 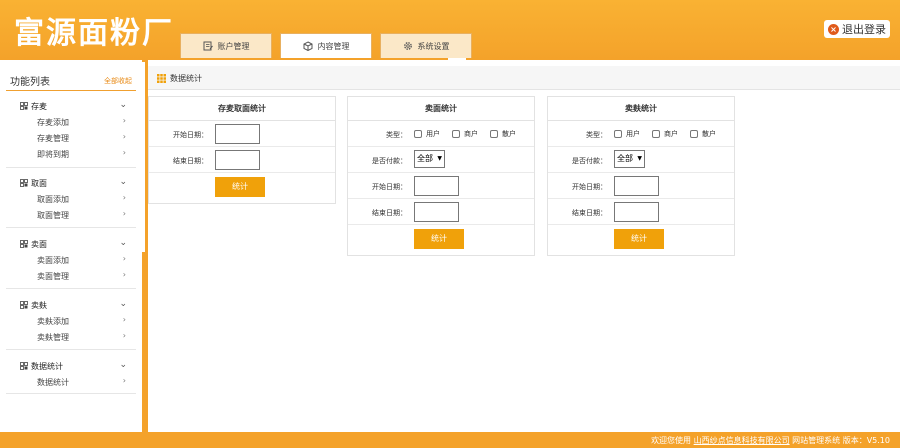 I want to click on tab-account-management: 账户管理, so click(x=226, y=45).